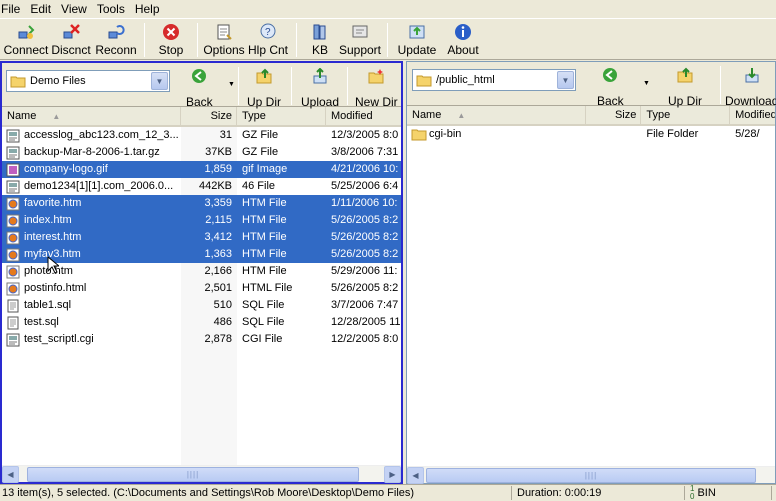  What do you see at coordinates (319, 50) in the screenshot?
I see `toolbar-button-label: KB` at bounding box center [319, 50].